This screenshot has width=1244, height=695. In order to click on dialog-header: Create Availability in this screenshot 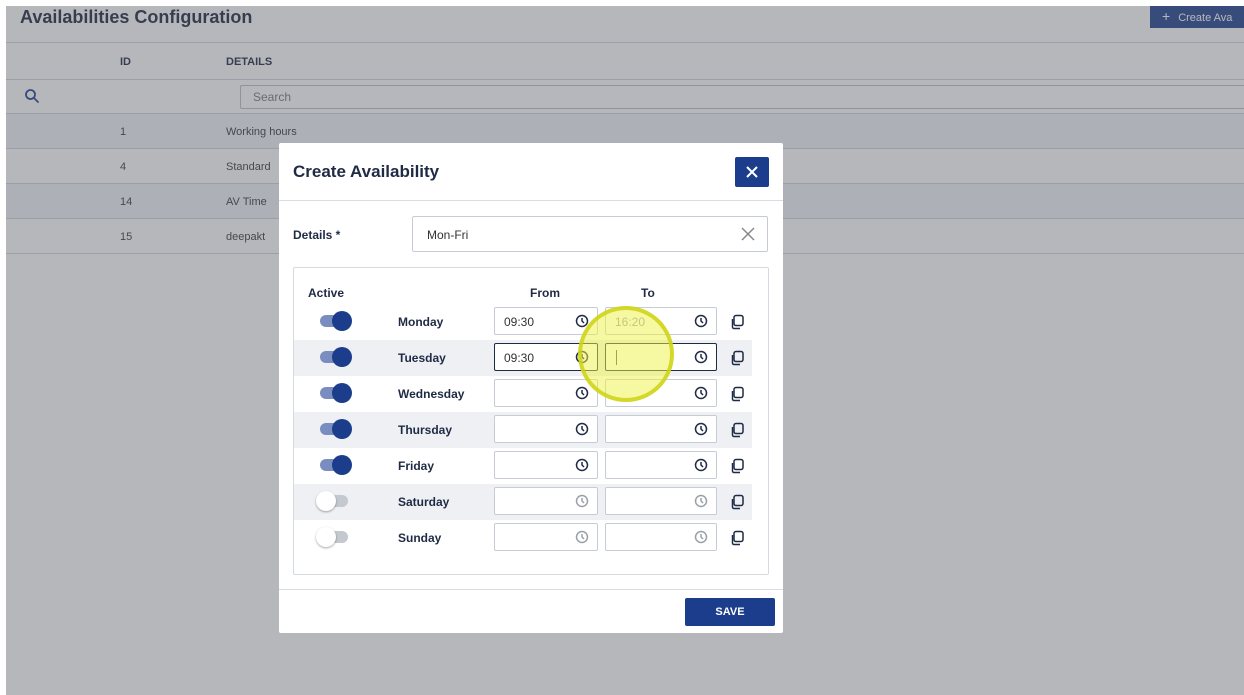, I will do `click(531, 172)`.